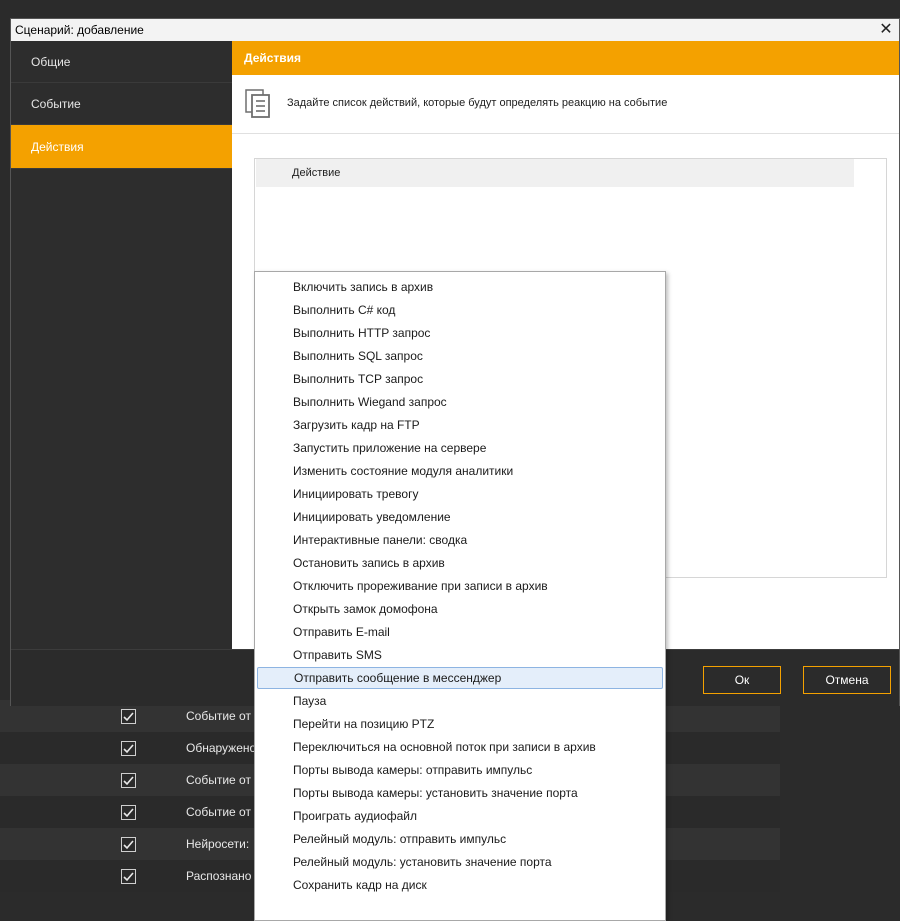 The height and width of the screenshot is (921, 900). What do you see at coordinates (460, 678) in the screenshot?
I see `menu-item-highlighted: Отправить сообщение в мессенджер` at bounding box center [460, 678].